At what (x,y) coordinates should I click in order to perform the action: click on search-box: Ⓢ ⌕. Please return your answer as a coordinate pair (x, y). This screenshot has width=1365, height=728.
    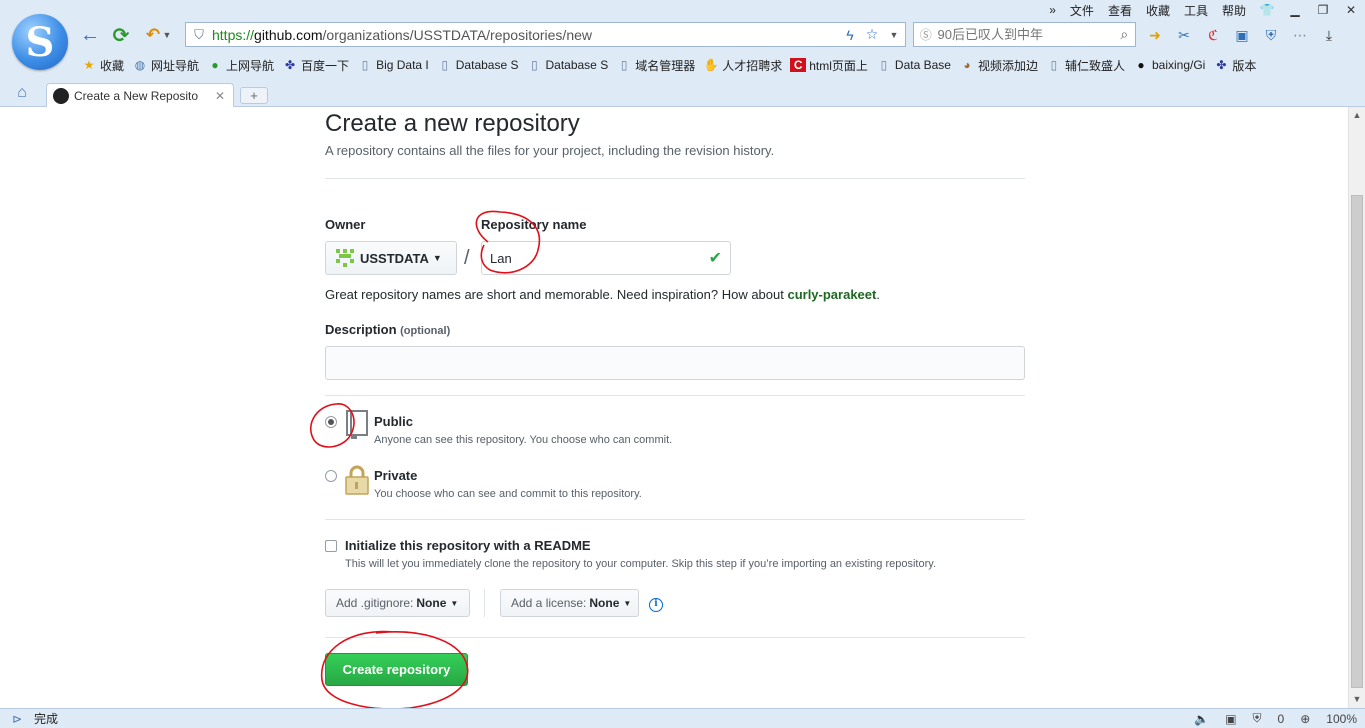
    Looking at the image, I should click on (1024, 34).